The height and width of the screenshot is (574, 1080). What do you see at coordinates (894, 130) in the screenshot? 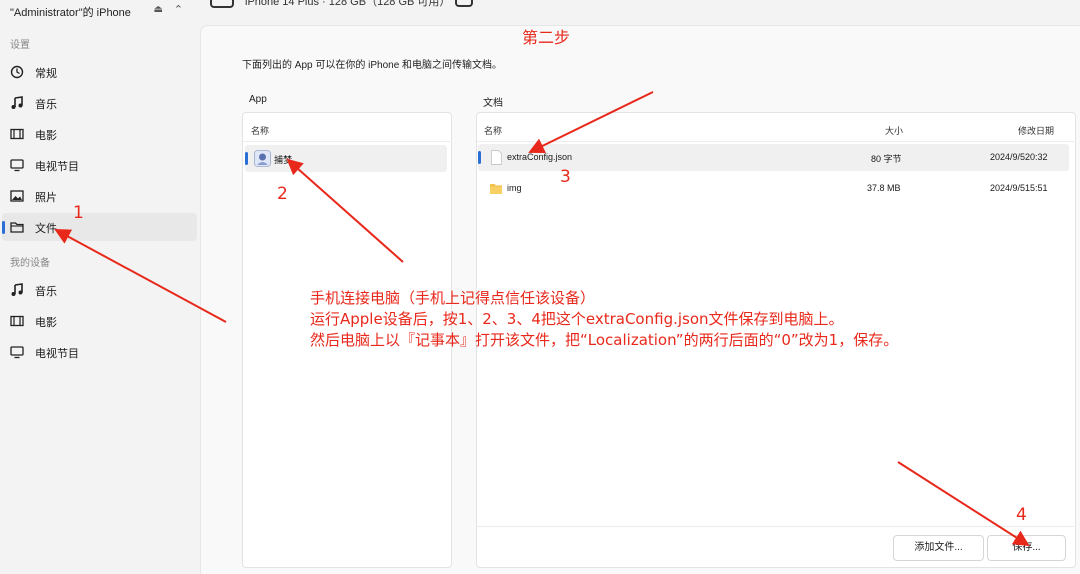
I see `docs-header-size: 大小` at bounding box center [894, 130].